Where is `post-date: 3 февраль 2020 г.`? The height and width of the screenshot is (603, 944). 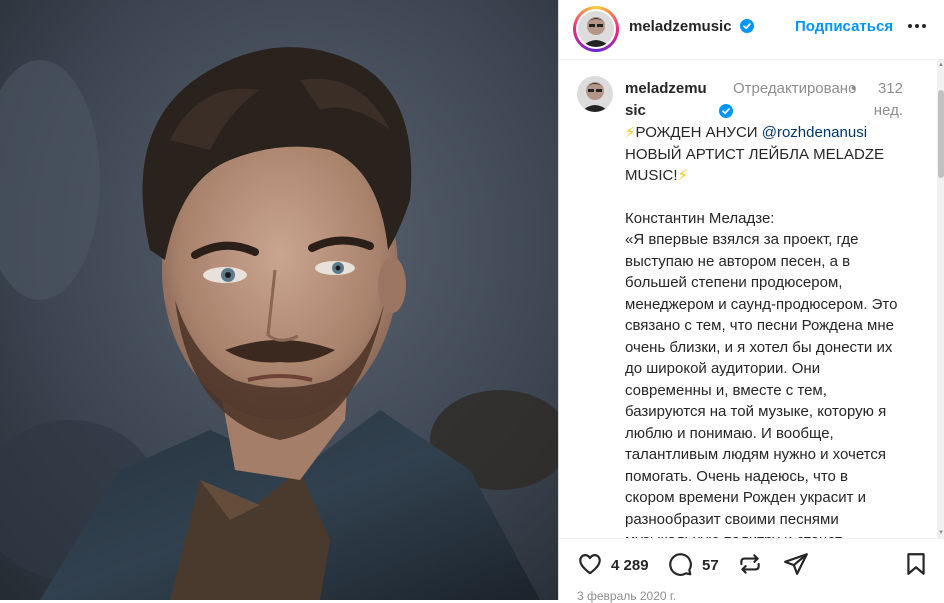 post-date: 3 февраль 2020 г. is located at coordinates (626, 596).